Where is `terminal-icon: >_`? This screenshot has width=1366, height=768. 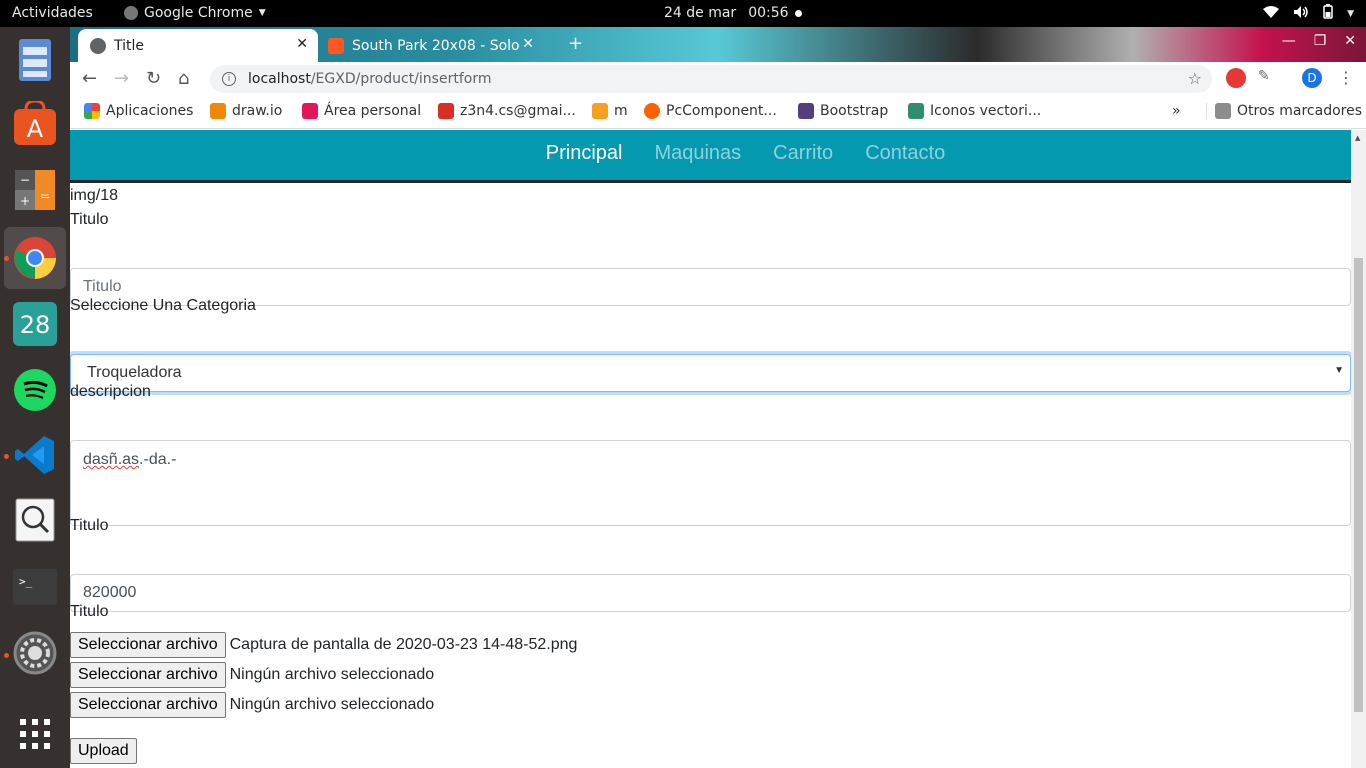
terminal-icon: >_ is located at coordinates (35, 587).